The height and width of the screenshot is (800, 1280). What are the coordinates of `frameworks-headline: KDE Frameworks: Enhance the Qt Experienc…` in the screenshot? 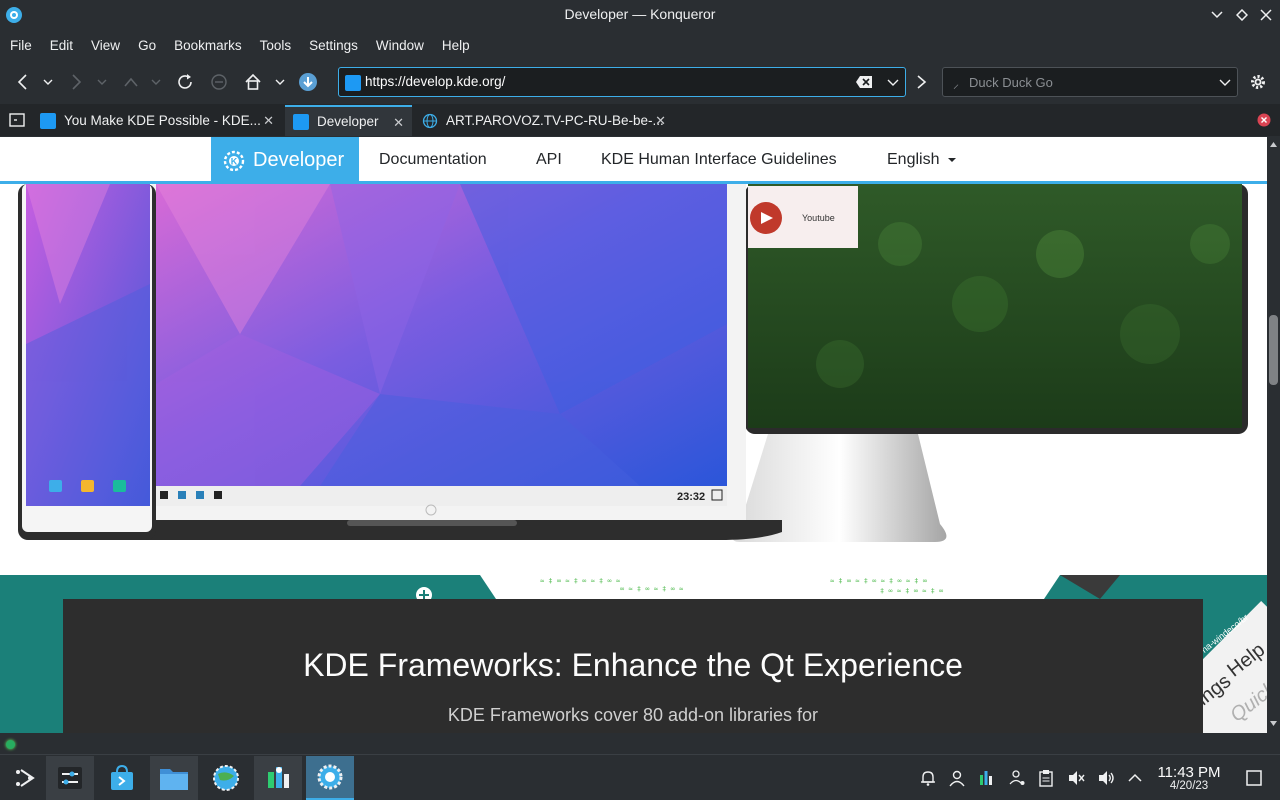 It's located at (633, 665).